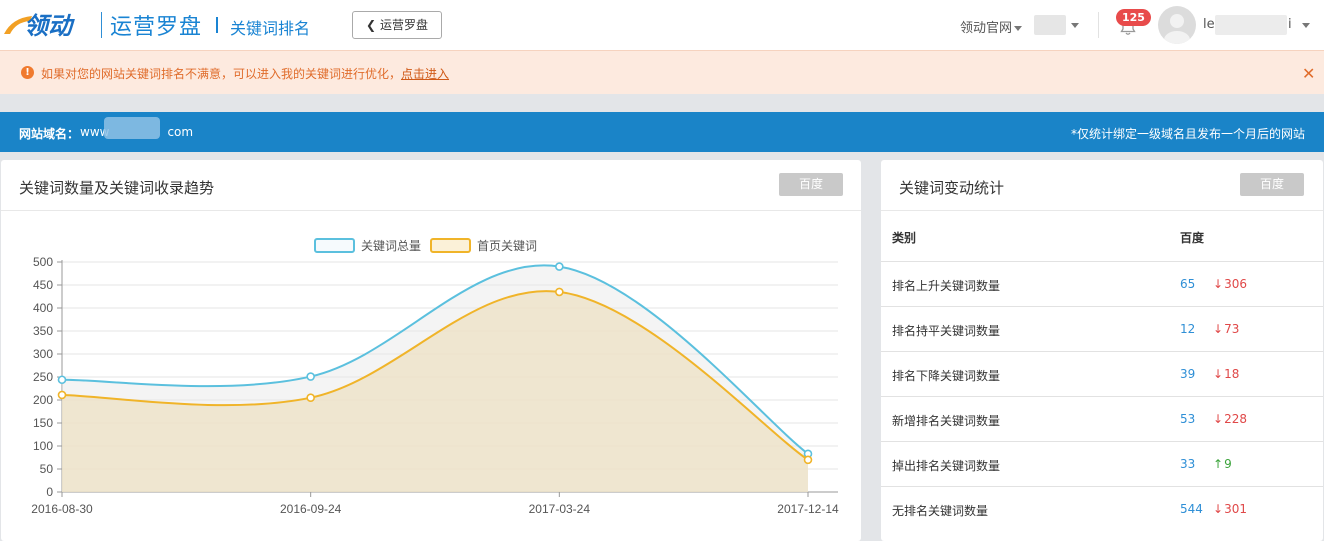  Describe the element at coordinates (1187, 464) in the screenshot. I see `row-count-link: 33` at that location.